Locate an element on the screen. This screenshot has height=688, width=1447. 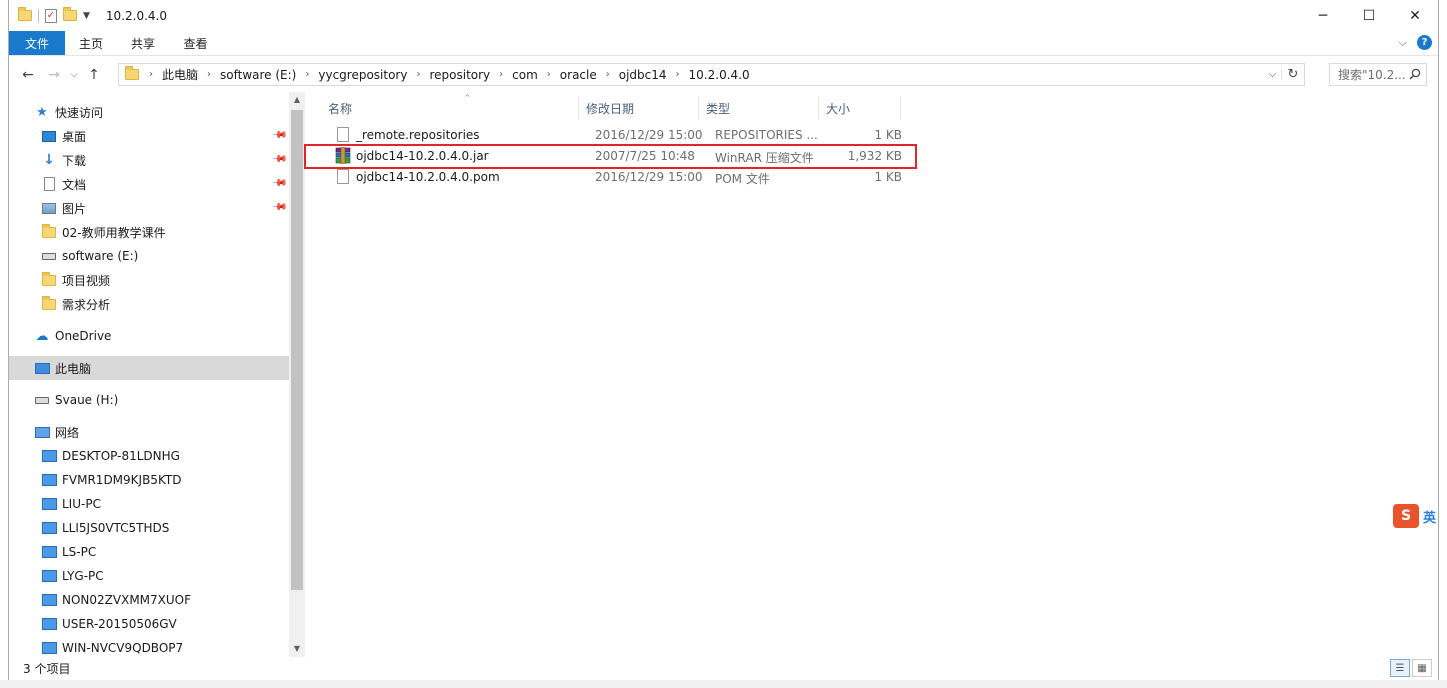
column-header-label: 大小 is located at coordinates (838, 108).